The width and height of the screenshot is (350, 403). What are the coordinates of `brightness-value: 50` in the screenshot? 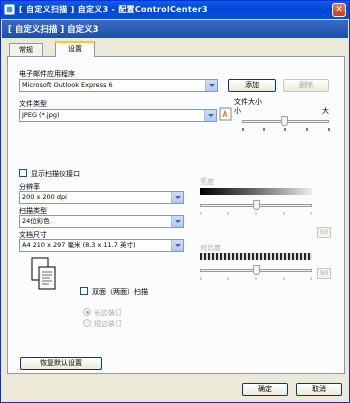 It's located at (324, 232).